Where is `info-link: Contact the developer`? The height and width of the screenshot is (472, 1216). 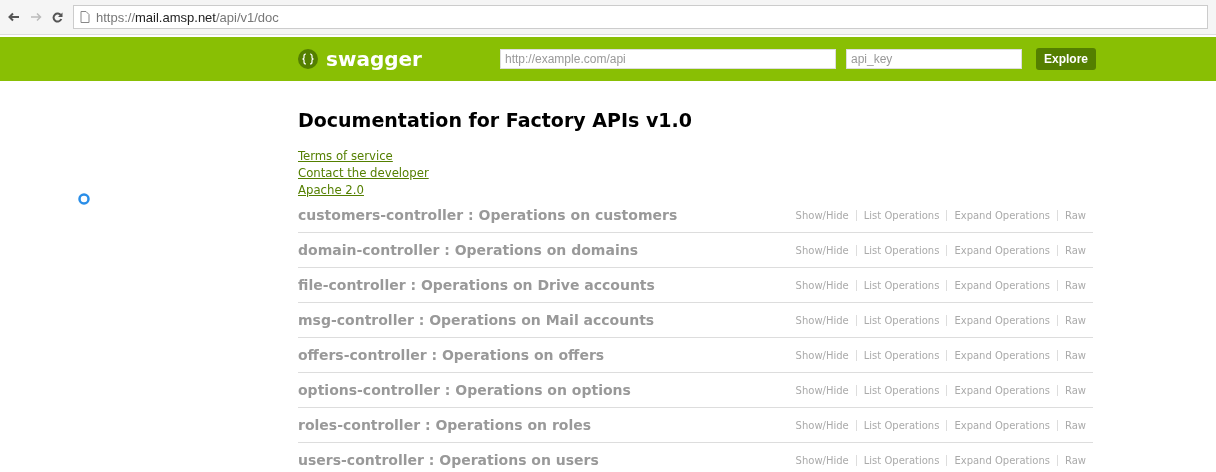 info-link: Contact the developer is located at coordinates (363, 172).